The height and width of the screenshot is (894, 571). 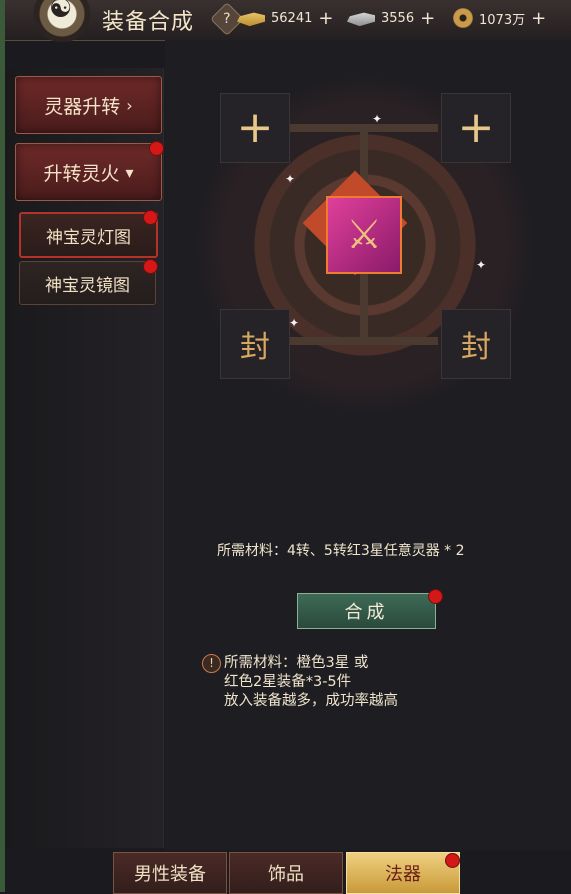 I want to click on material-slot-bottom-left: 封, so click(x=255, y=344).